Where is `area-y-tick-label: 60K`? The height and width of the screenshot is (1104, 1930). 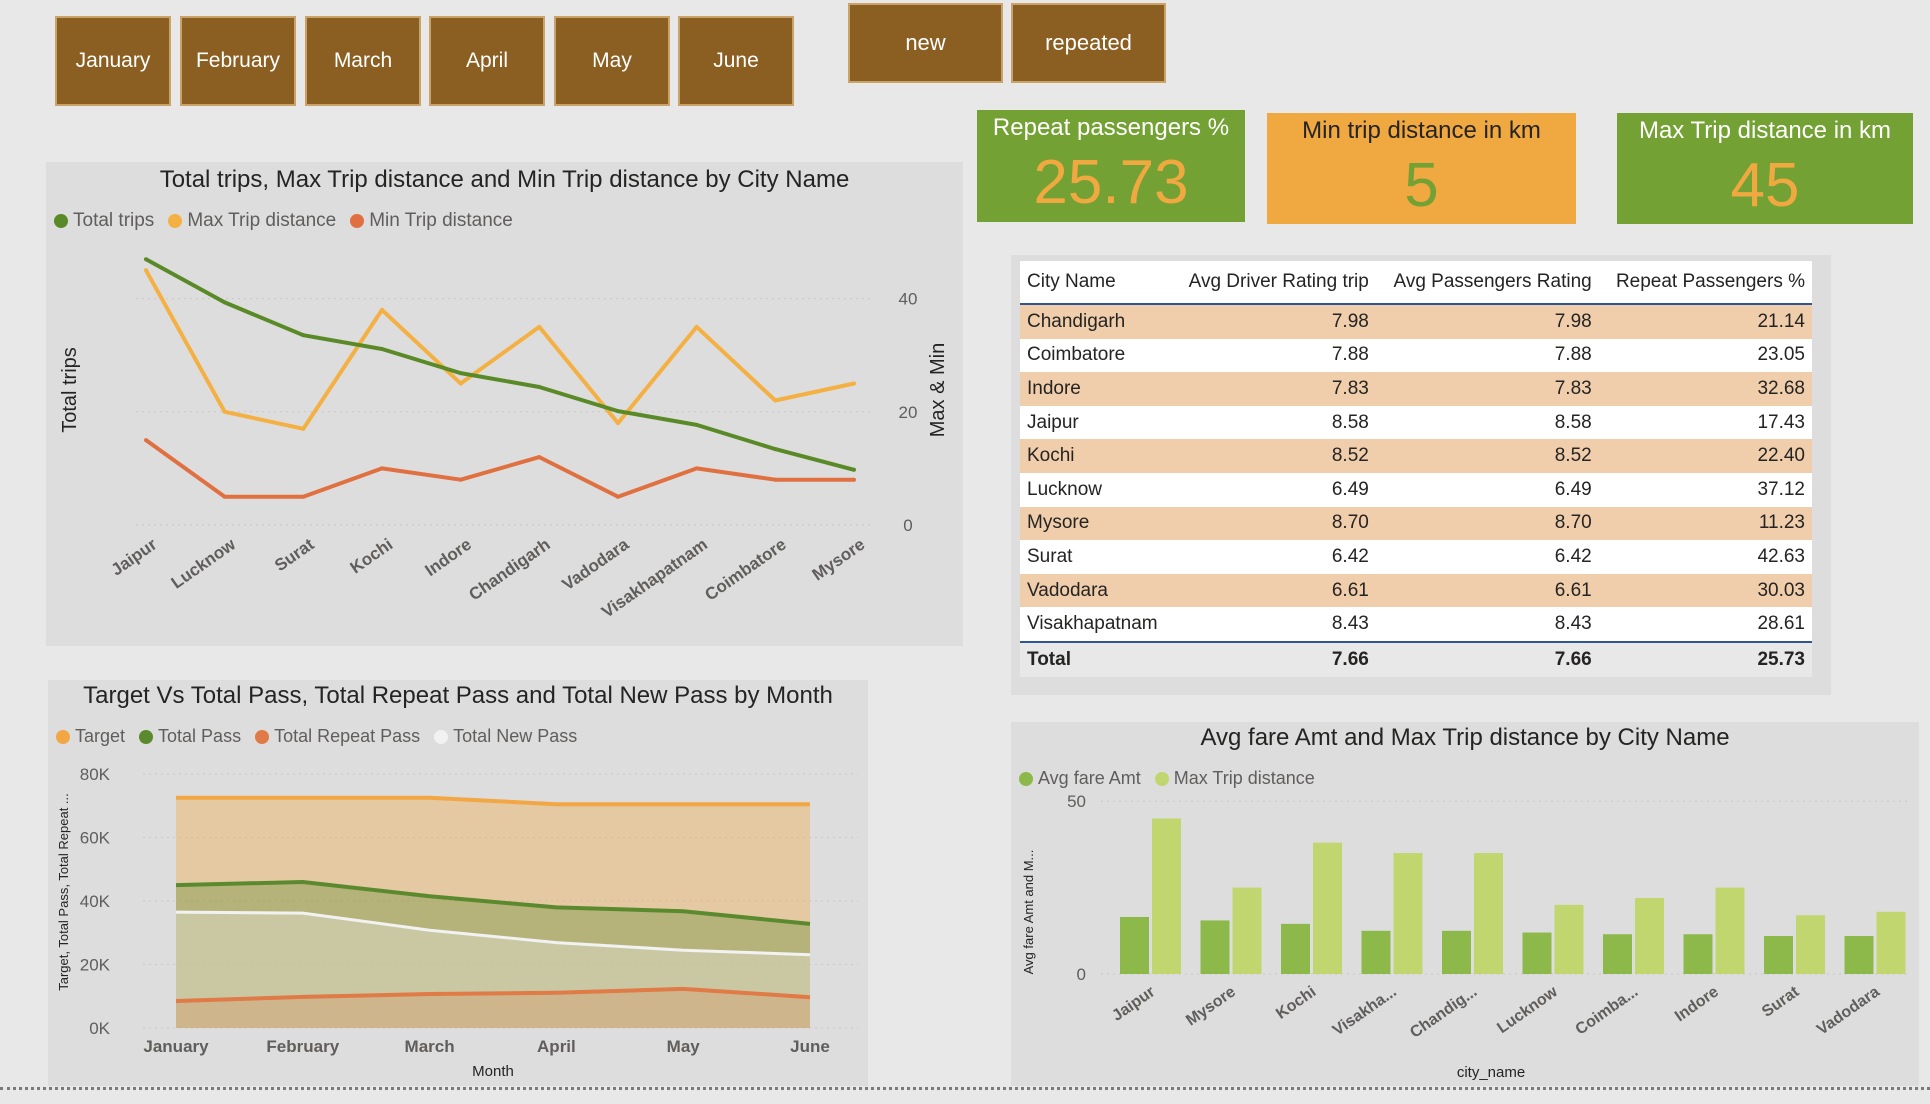 area-y-tick-label: 60K is located at coordinates (95, 838).